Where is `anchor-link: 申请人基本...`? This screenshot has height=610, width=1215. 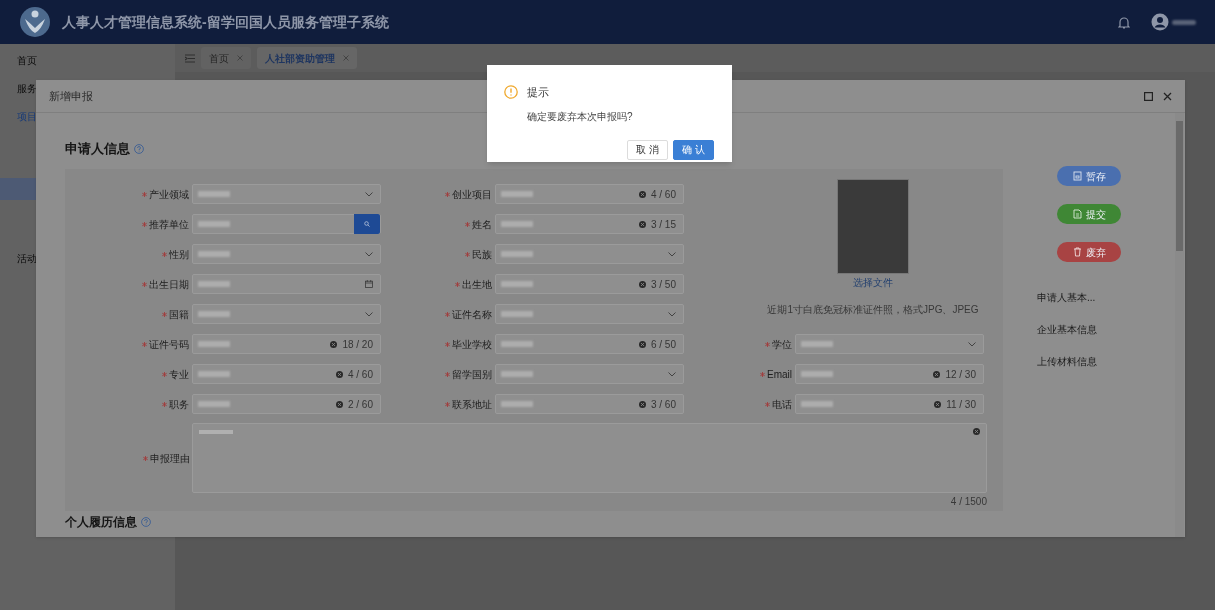
anchor-link: 申请人基本... is located at coordinates (1066, 297).